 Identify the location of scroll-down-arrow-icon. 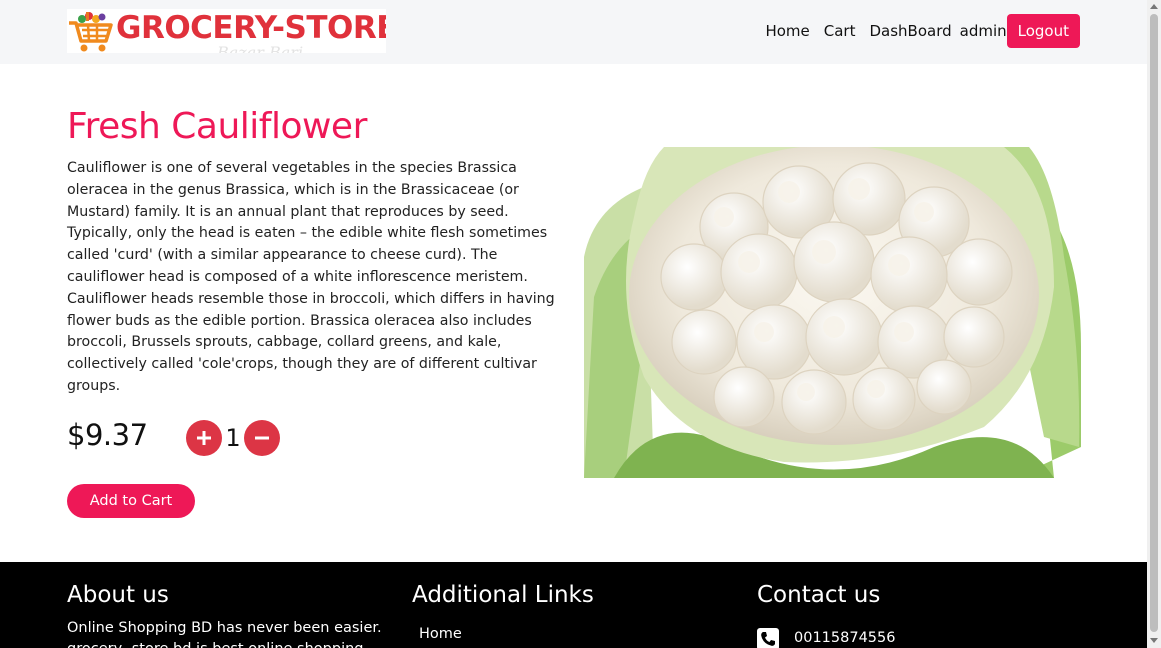
(1154, 640).